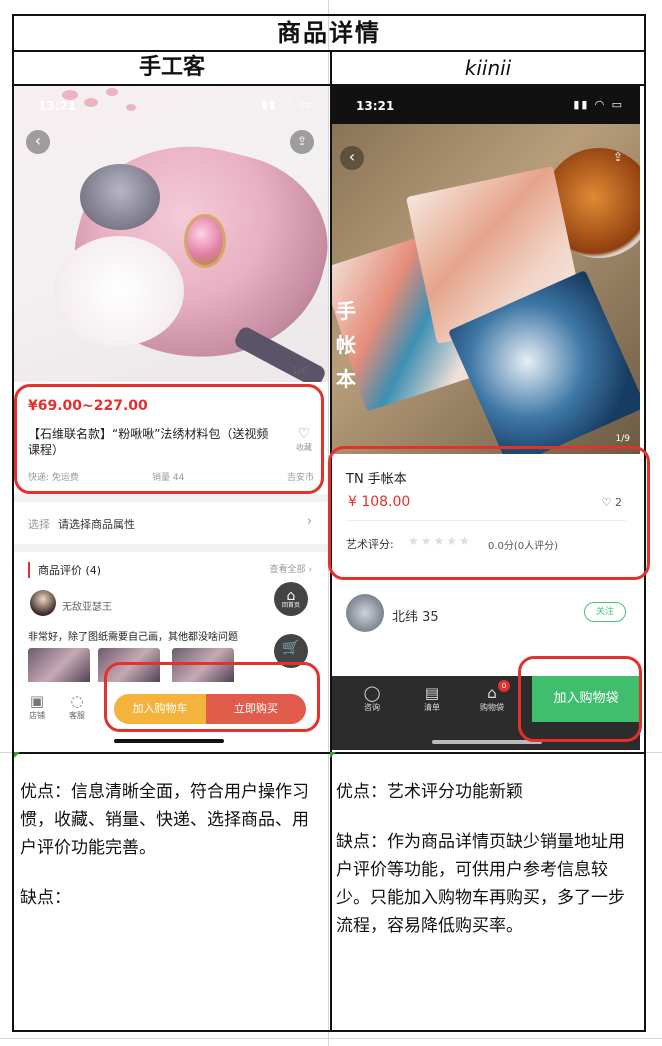 This screenshot has height=1046, width=662. I want to click on hero-caption: 手帐本, so click(346, 345).